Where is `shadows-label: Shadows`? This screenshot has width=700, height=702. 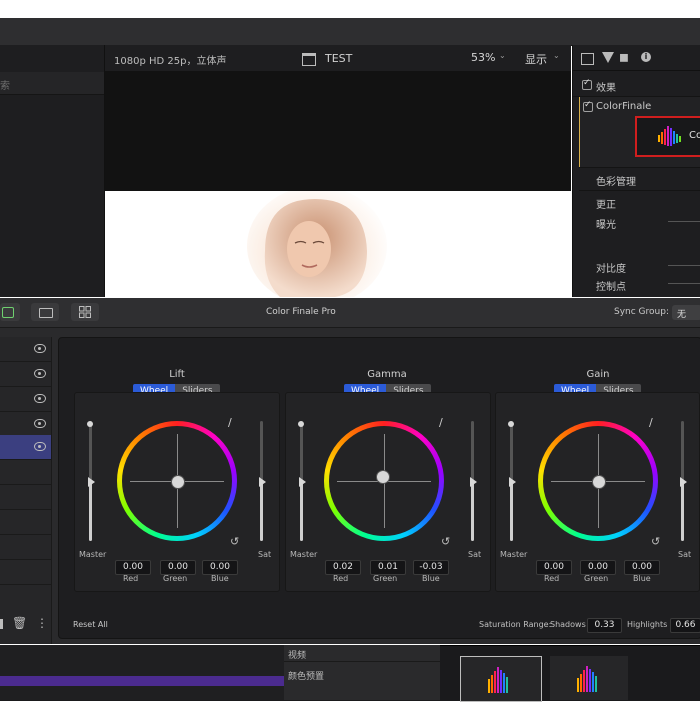 shadows-label: Shadows is located at coordinates (568, 624).